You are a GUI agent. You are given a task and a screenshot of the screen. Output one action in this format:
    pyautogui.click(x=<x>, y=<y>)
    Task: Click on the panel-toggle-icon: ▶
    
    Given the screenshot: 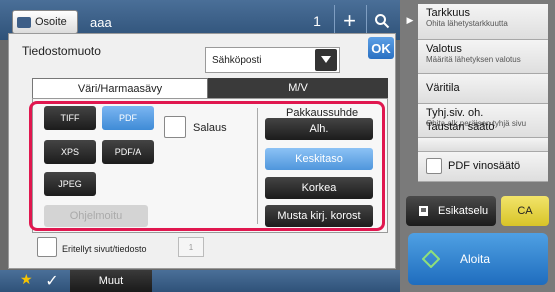 What is the action you would take?
    pyautogui.click(x=410, y=20)
    